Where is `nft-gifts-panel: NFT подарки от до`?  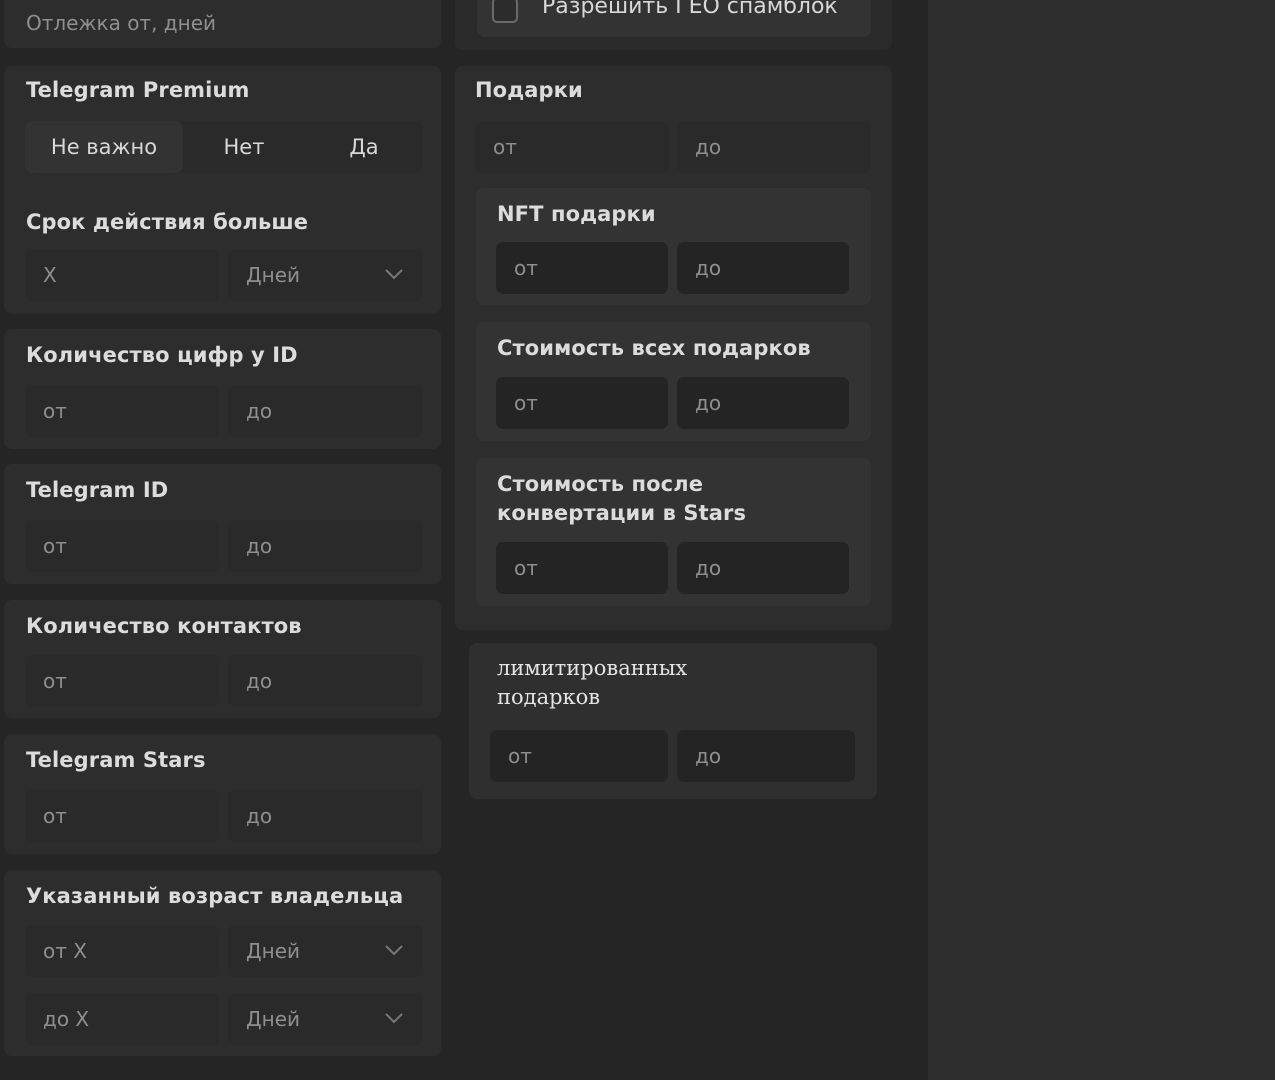 nft-gifts-panel: NFT подарки от до is located at coordinates (673, 246).